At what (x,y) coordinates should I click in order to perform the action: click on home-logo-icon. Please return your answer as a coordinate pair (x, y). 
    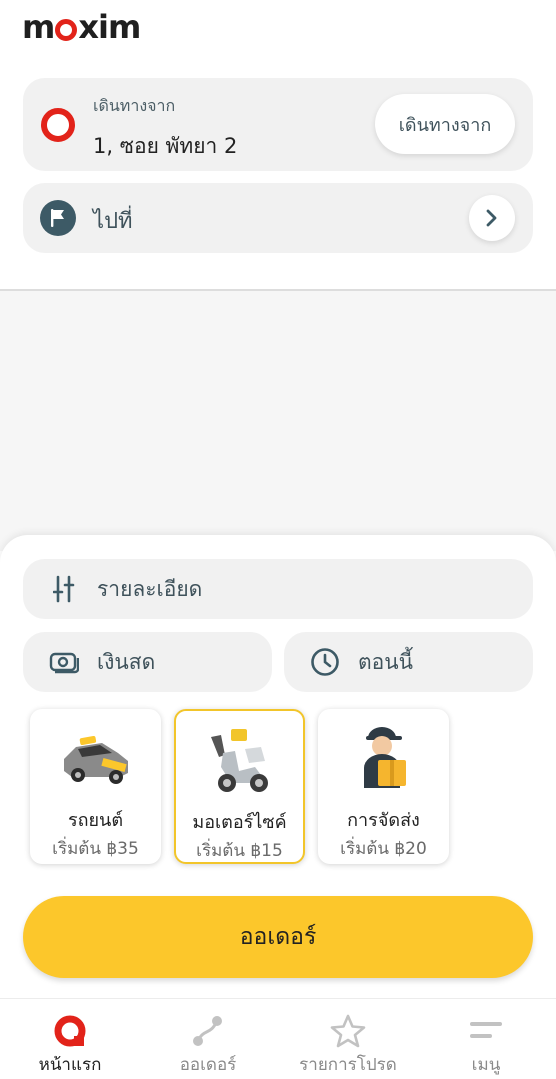
    Looking at the image, I should click on (70, 1031).